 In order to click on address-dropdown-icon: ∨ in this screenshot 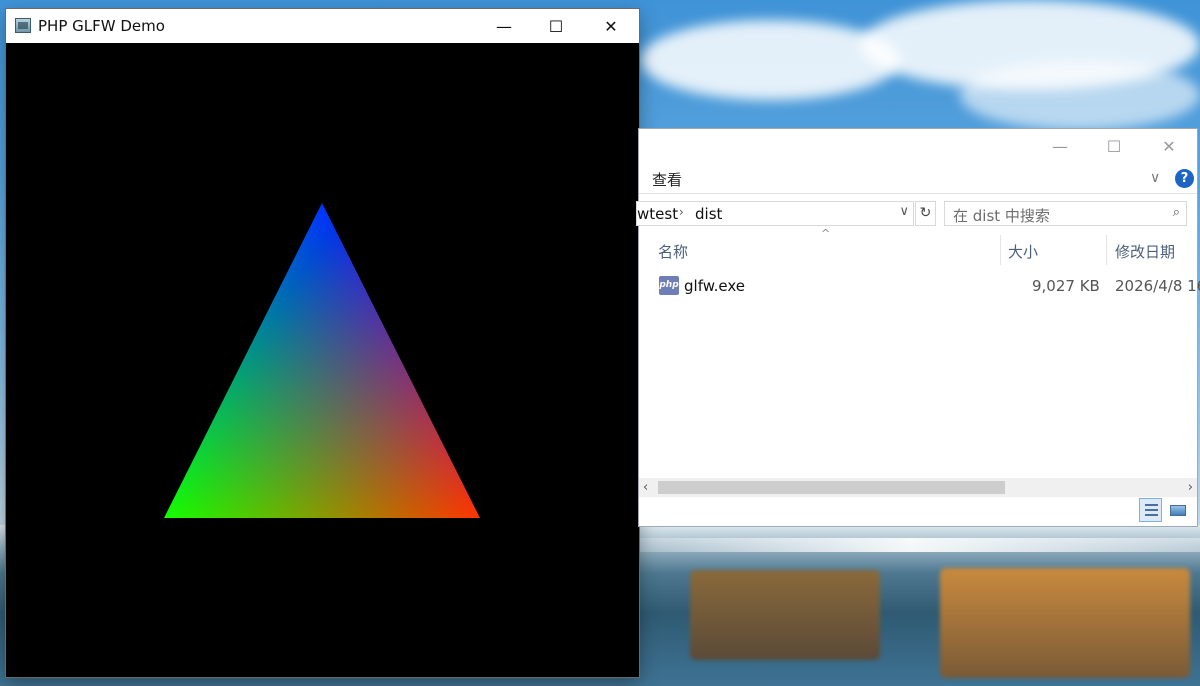, I will do `click(904, 211)`.